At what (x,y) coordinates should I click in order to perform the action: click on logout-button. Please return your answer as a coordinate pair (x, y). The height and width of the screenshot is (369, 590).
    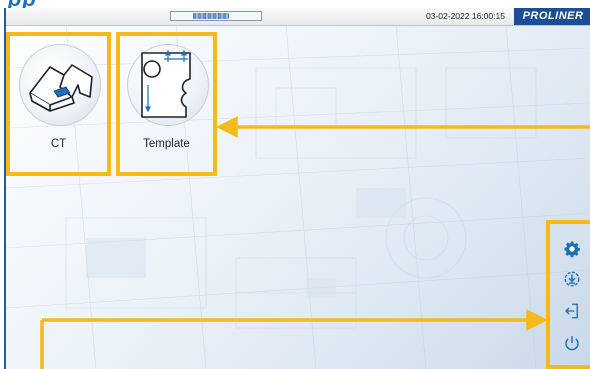
    Looking at the image, I should click on (572, 311).